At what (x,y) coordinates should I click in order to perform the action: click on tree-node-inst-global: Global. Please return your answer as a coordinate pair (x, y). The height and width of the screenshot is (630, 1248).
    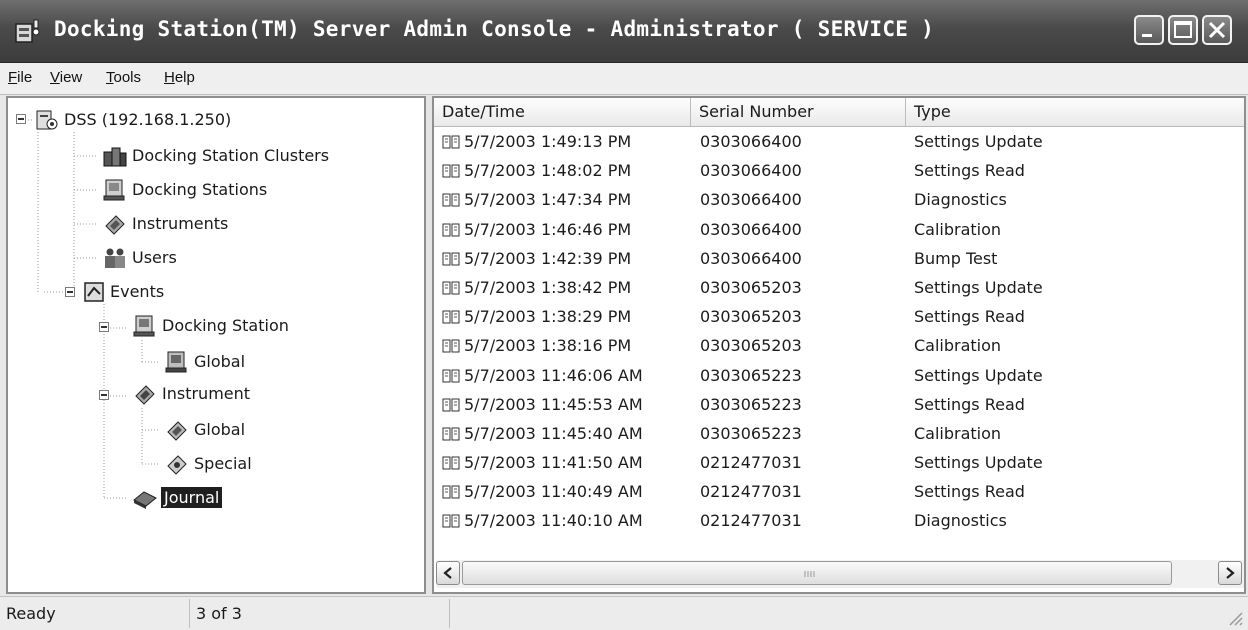
    Looking at the image, I should click on (219, 429).